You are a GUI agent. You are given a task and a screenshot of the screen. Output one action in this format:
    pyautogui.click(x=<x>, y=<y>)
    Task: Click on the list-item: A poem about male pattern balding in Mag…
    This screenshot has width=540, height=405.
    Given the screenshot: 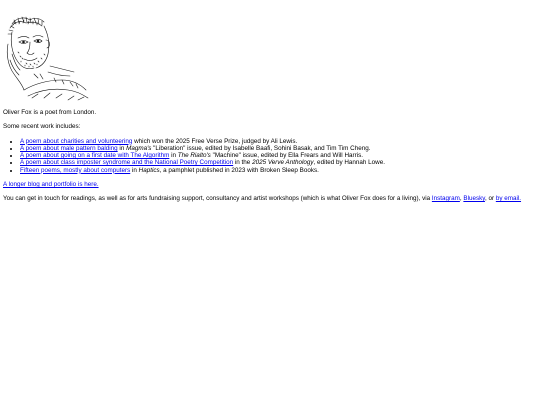 What is the action you would take?
    pyautogui.click(x=278, y=148)
    